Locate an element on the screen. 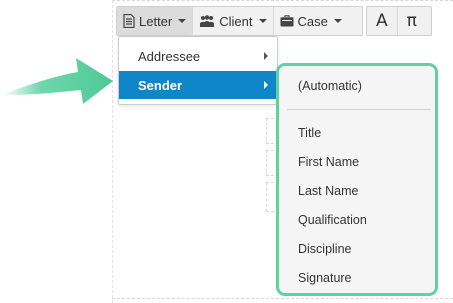 This screenshot has height=303, width=453. submenu-item-first-name: First Name is located at coordinates (328, 162).